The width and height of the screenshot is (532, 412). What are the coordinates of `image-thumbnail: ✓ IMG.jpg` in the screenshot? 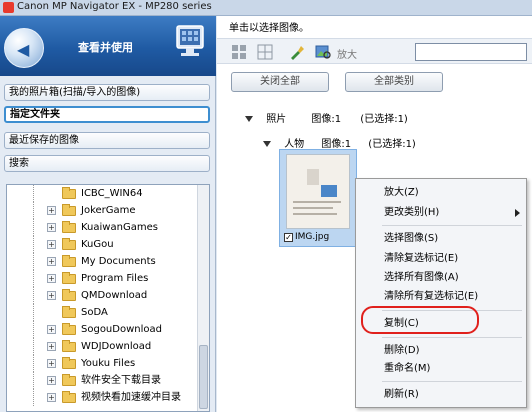 It's located at (318, 198).